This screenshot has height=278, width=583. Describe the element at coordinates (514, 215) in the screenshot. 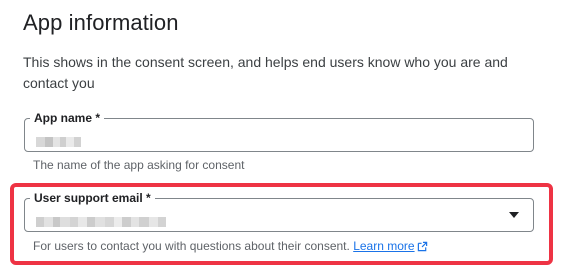

I see `dropdown-caret-icon` at that location.